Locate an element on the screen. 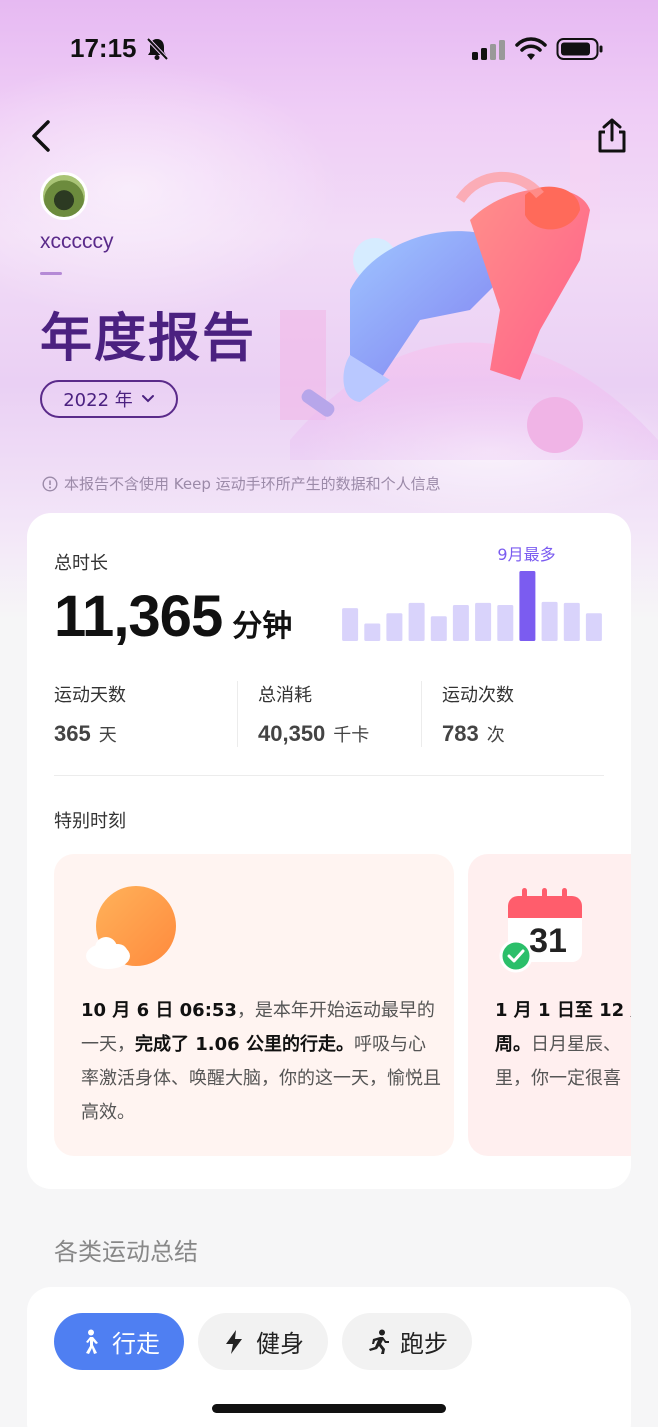 The width and height of the screenshot is (658, 1427). total-duration-unit: 分钟 is located at coordinates (262, 626).